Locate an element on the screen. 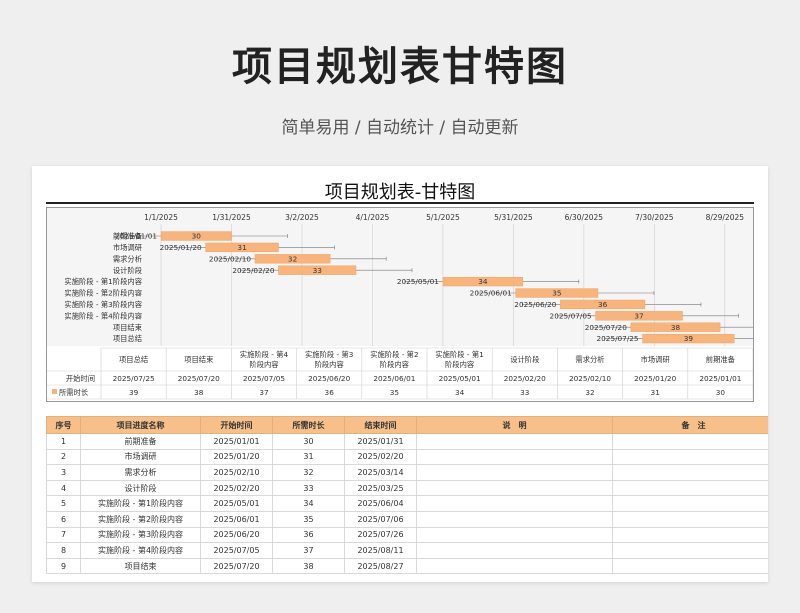  table-cell: 2025/07/05 is located at coordinates (236, 550).